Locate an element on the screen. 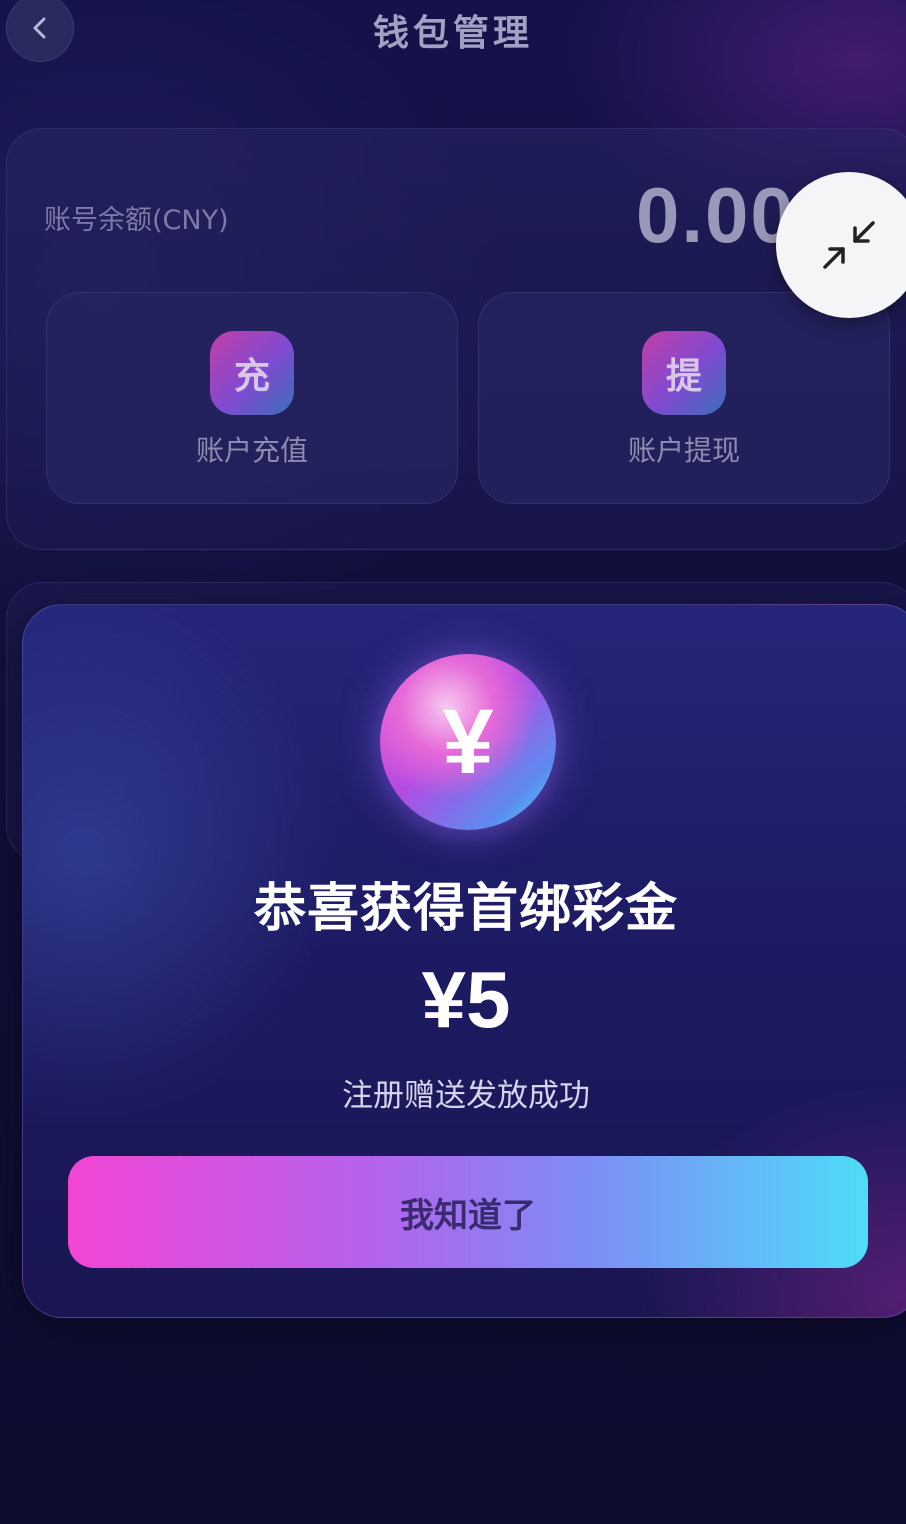 The image size is (906, 1524). recharge-label: 账户充值 is located at coordinates (251, 450).